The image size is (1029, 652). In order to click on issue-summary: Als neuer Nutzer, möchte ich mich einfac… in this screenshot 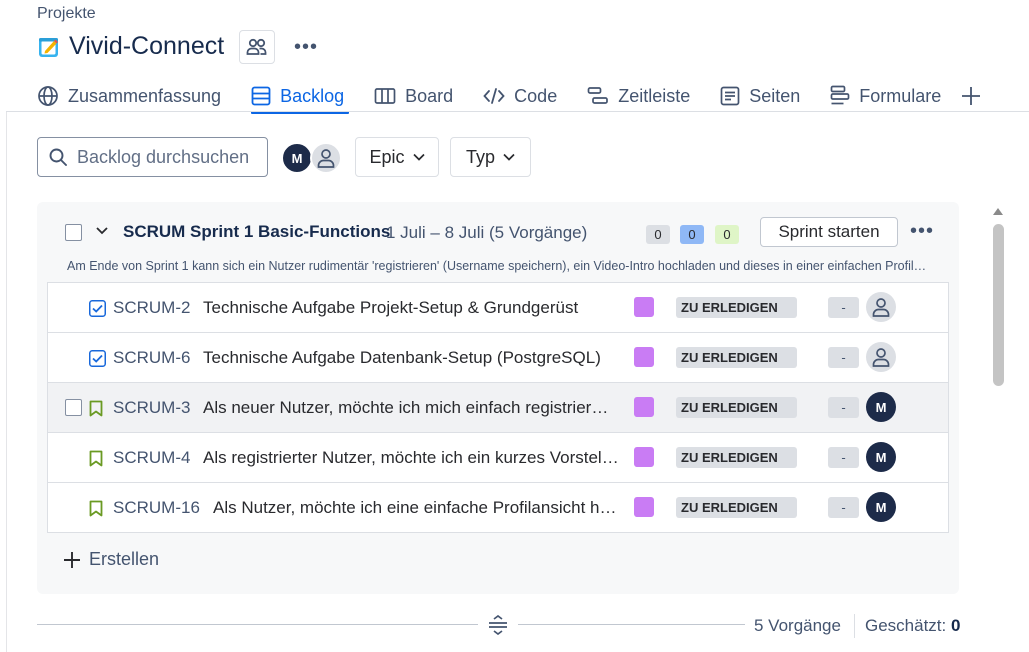, I will do `click(410, 408)`.